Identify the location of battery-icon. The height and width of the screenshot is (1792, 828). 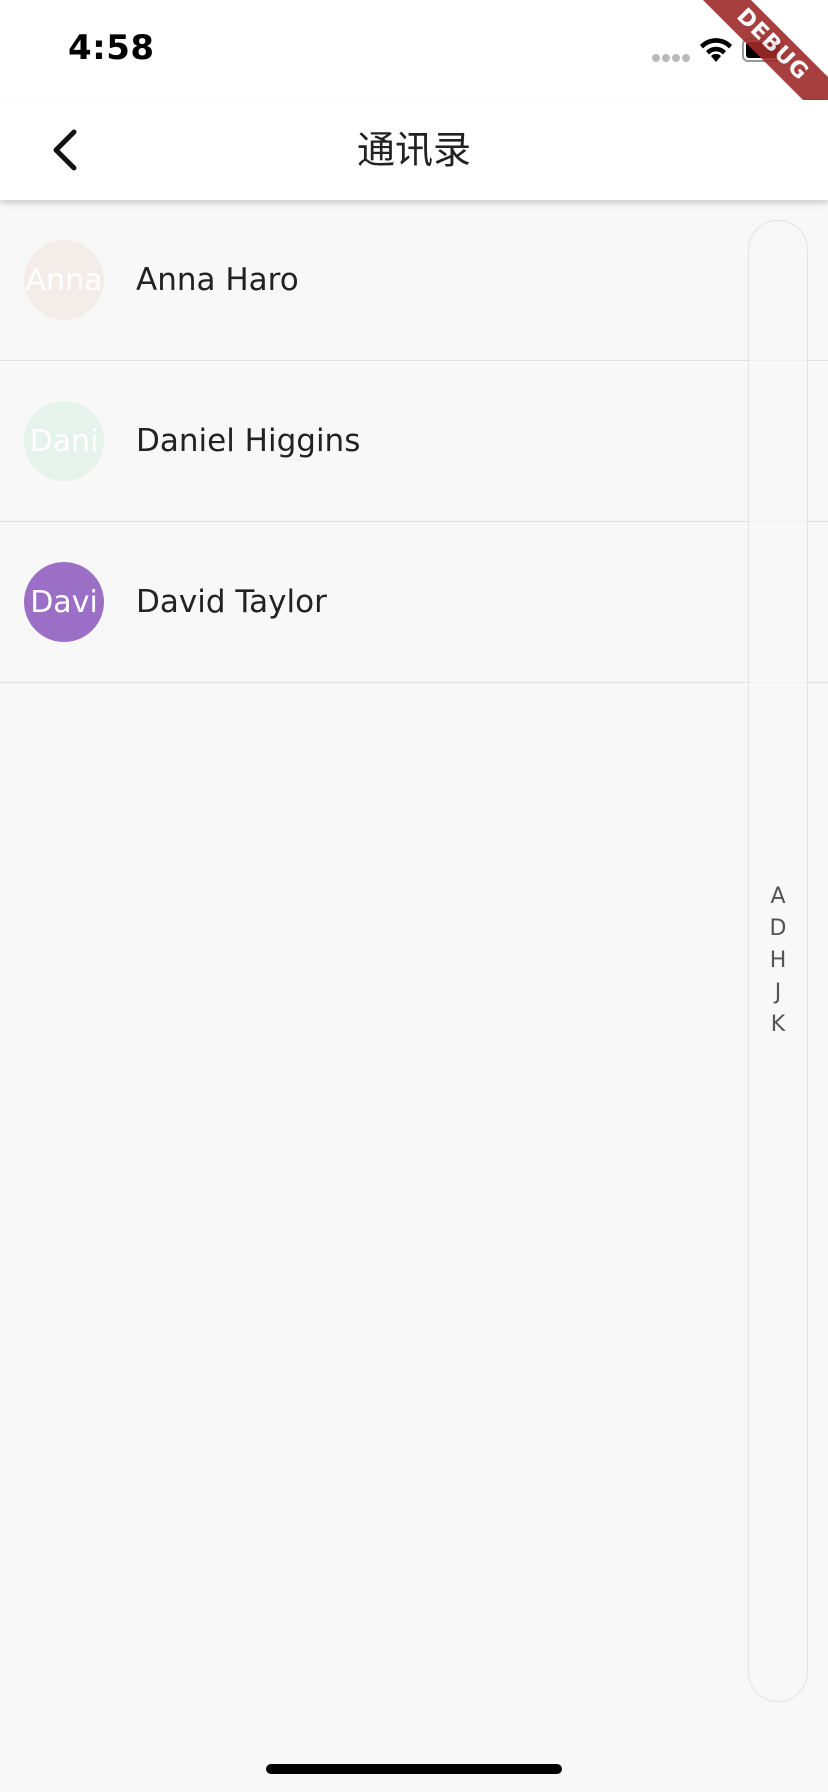
(765, 50).